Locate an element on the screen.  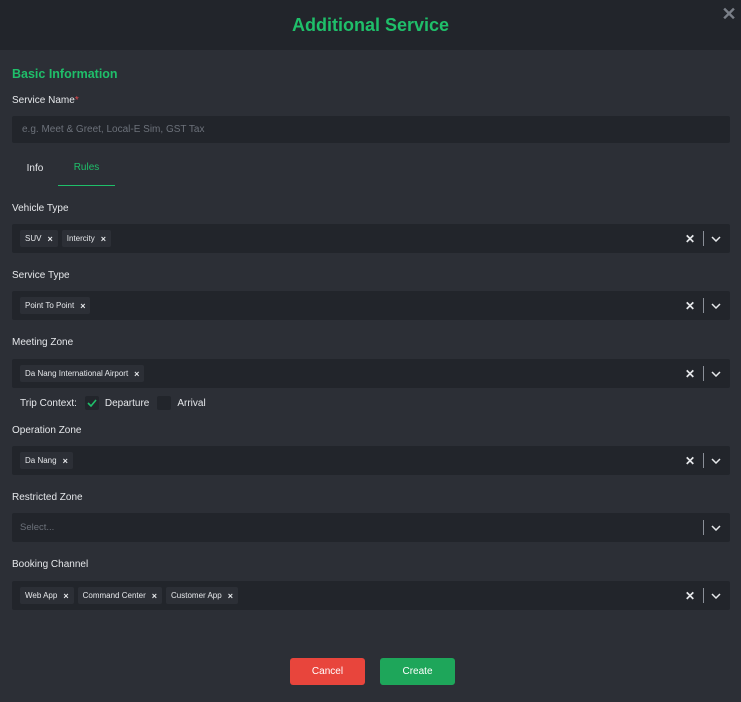
service-name-label: Service Name* is located at coordinates (45, 100).